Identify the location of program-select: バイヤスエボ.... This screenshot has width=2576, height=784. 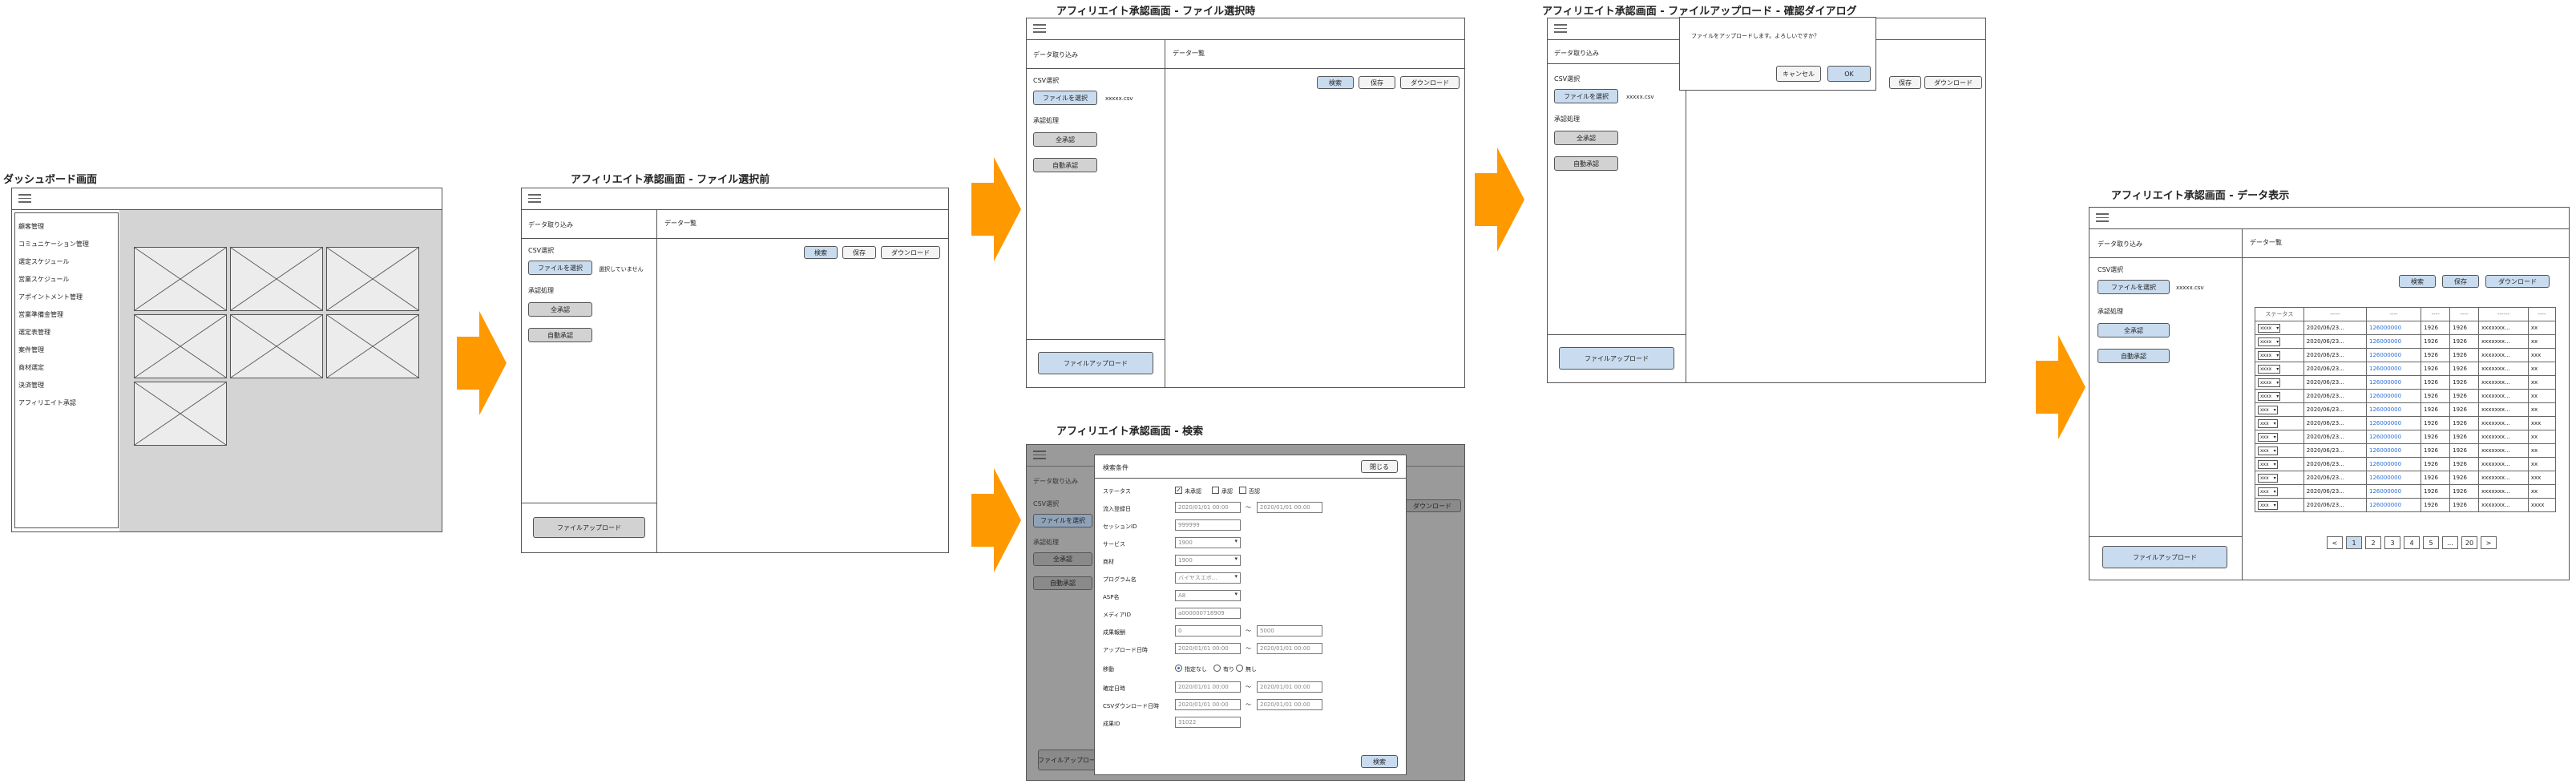
(1208, 578).